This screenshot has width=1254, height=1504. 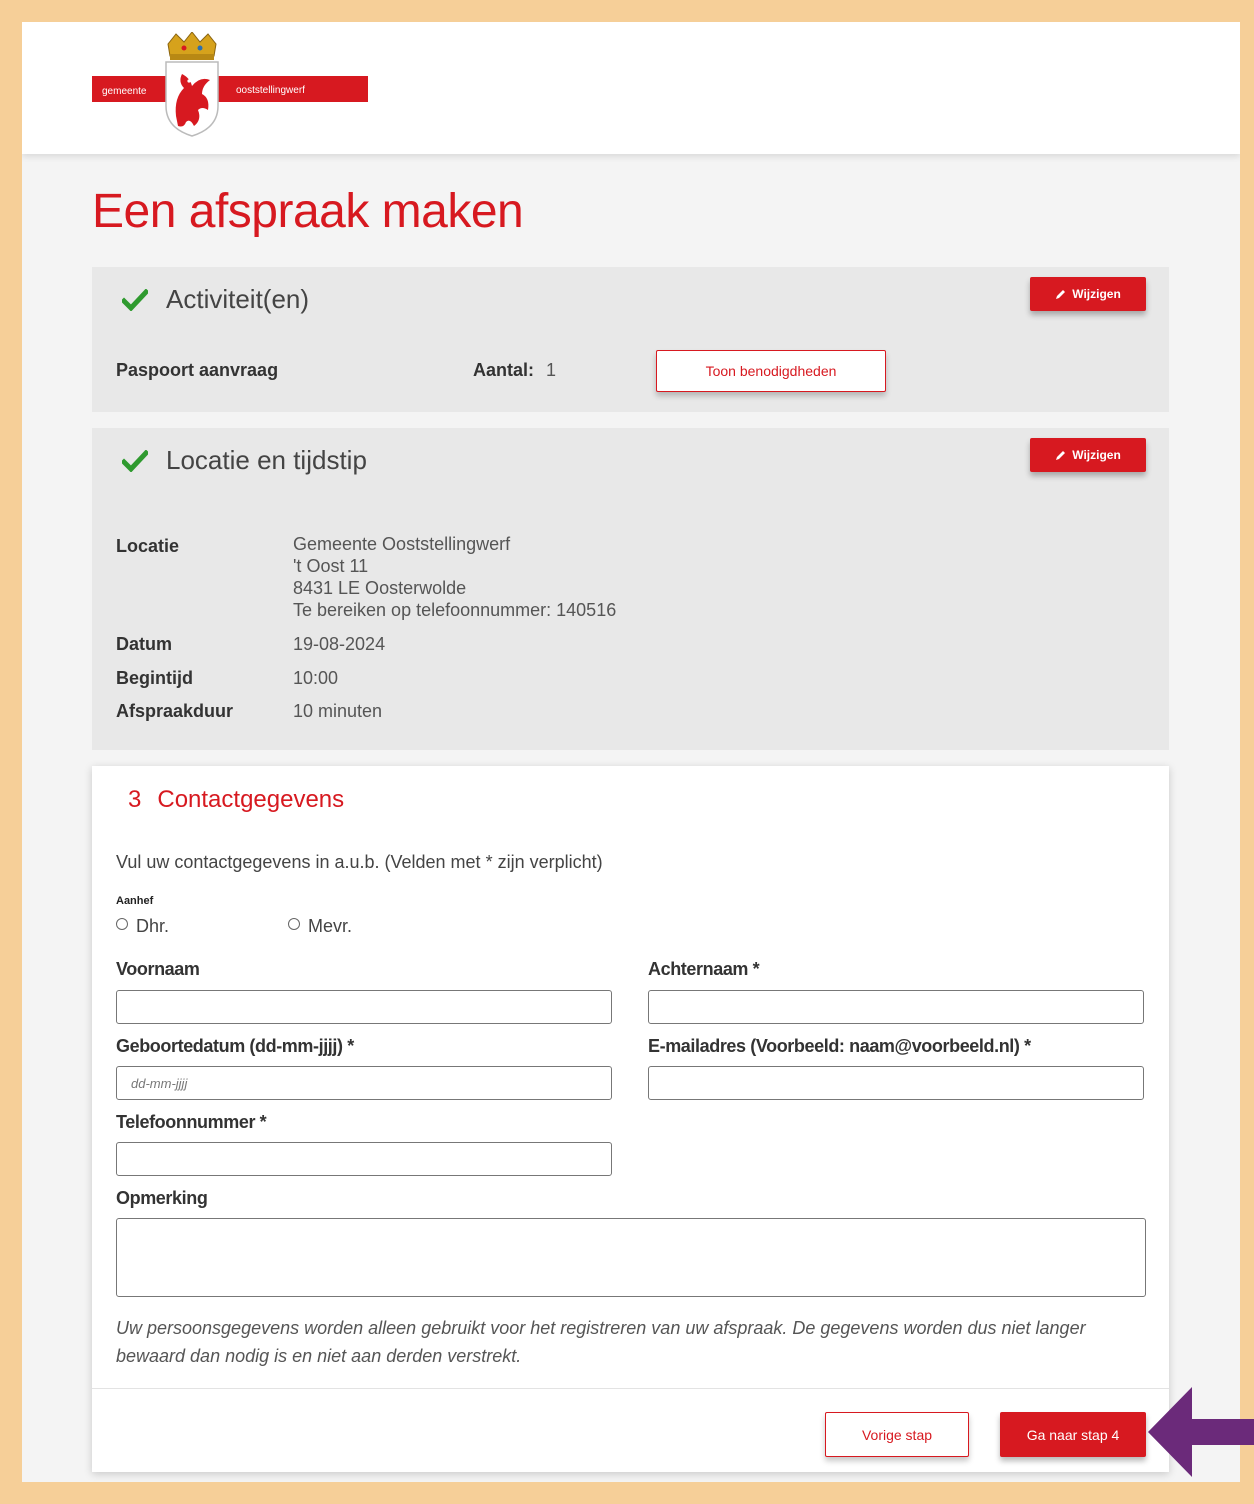 I want to click on duration-label: Afspraakduur, so click(x=175, y=711).